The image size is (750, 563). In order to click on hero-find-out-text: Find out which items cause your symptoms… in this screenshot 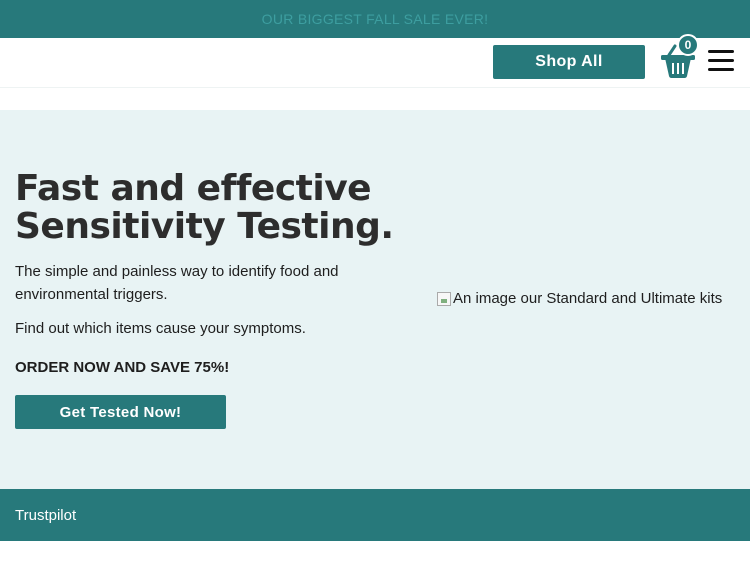, I will do `click(160, 328)`.